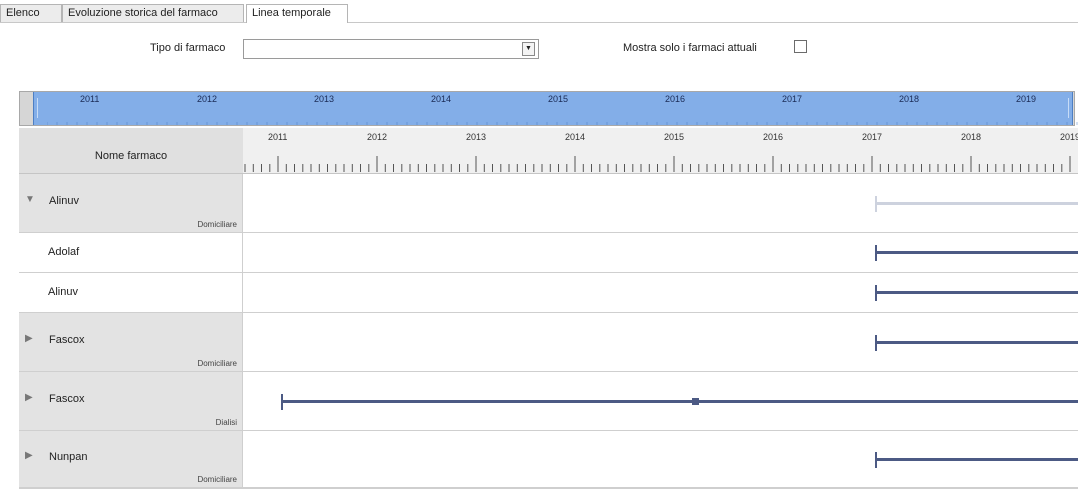  Describe the element at coordinates (695, 401) in the screenshot. I see `therapy-change-marker` at that location.